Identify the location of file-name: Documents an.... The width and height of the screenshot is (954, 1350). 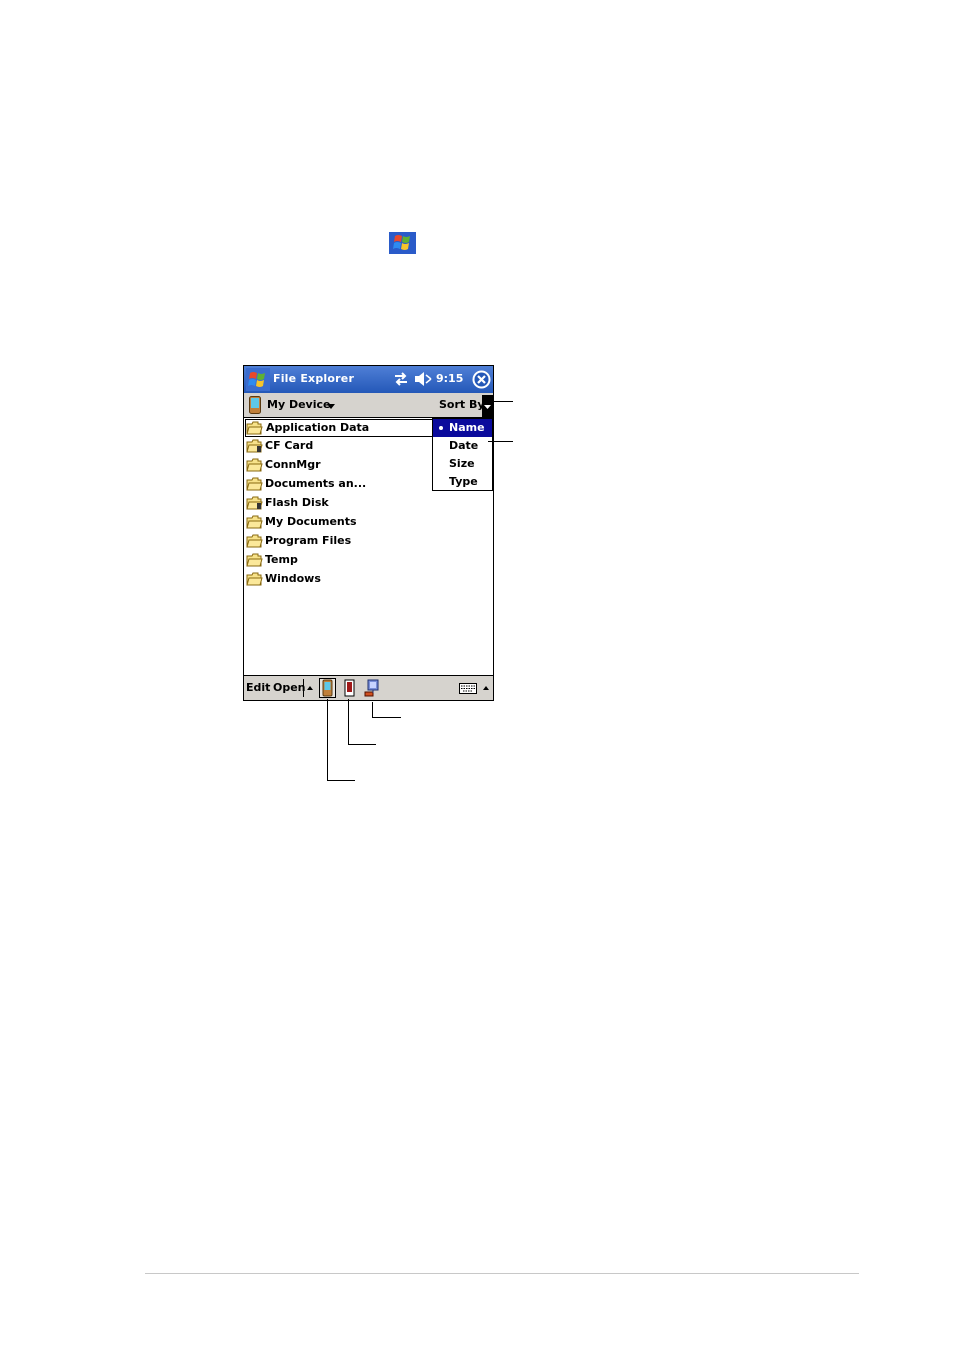
(316, 483).